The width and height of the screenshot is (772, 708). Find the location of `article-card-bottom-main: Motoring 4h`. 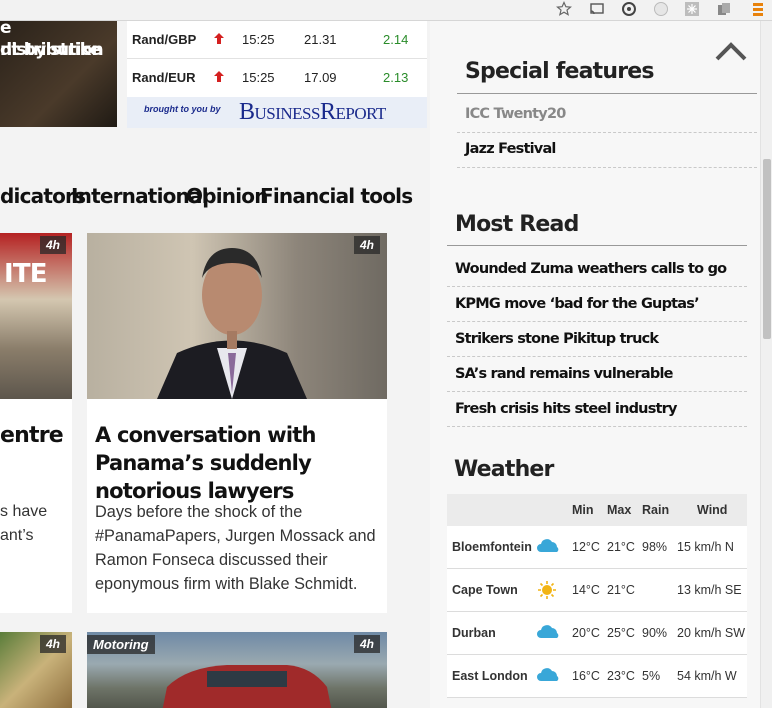

article-card-bottom-main: Motoring 4h is located at coordinates (237, 670).